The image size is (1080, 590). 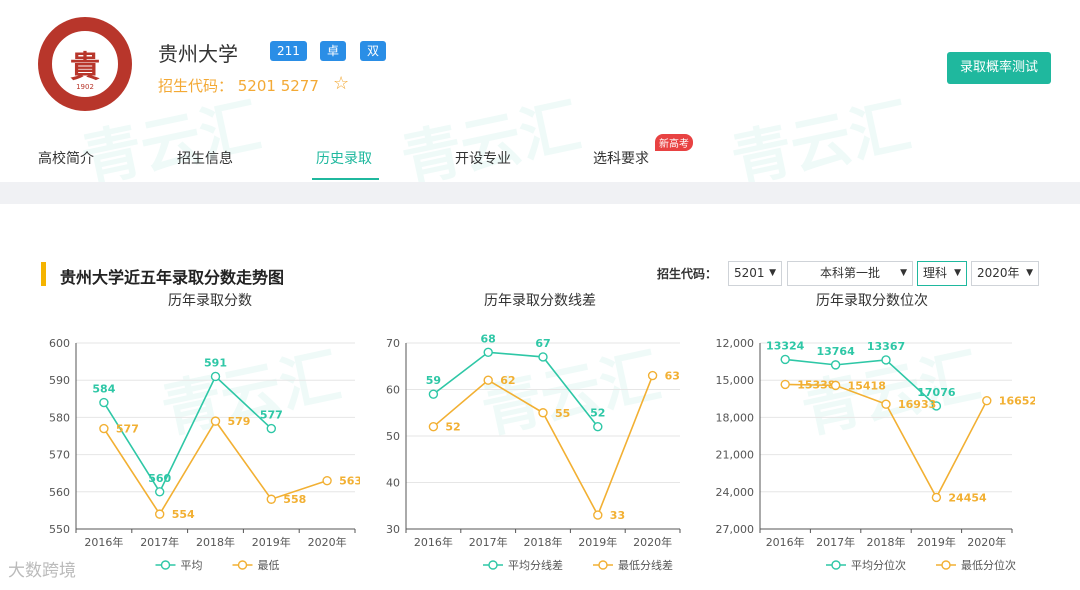 I want to click on badge-211: 211, so click(x=288, y=51).